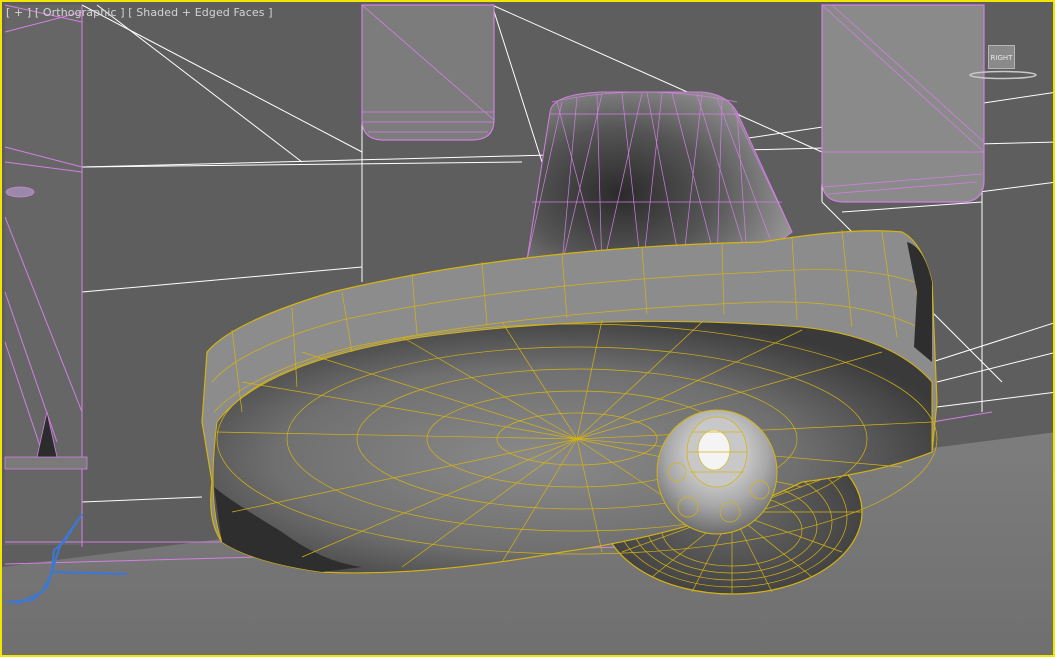  Describe the element at coordinates (80, 12) in the screenshot. I see `viewport-view-menu: [ Orthographic ]` at that location.